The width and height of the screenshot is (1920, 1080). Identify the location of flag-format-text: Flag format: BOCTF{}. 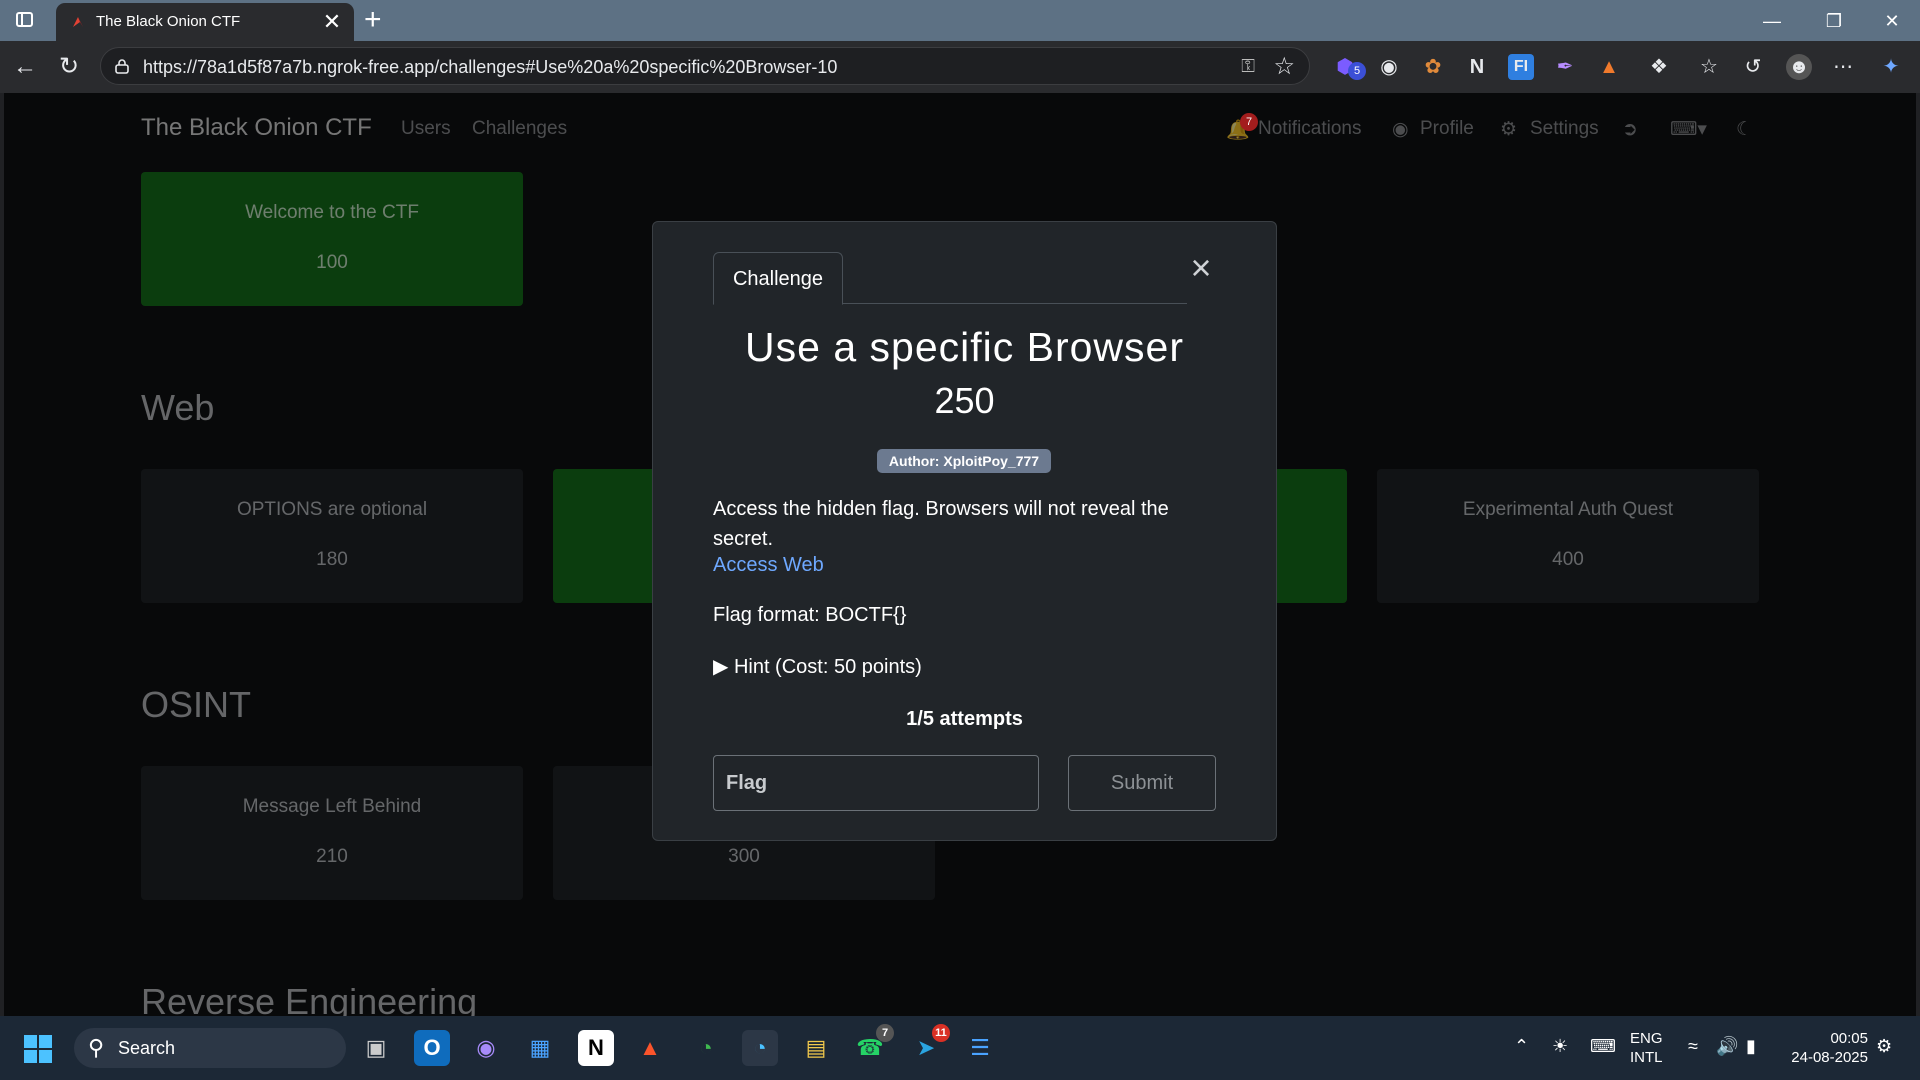
(810, 615).